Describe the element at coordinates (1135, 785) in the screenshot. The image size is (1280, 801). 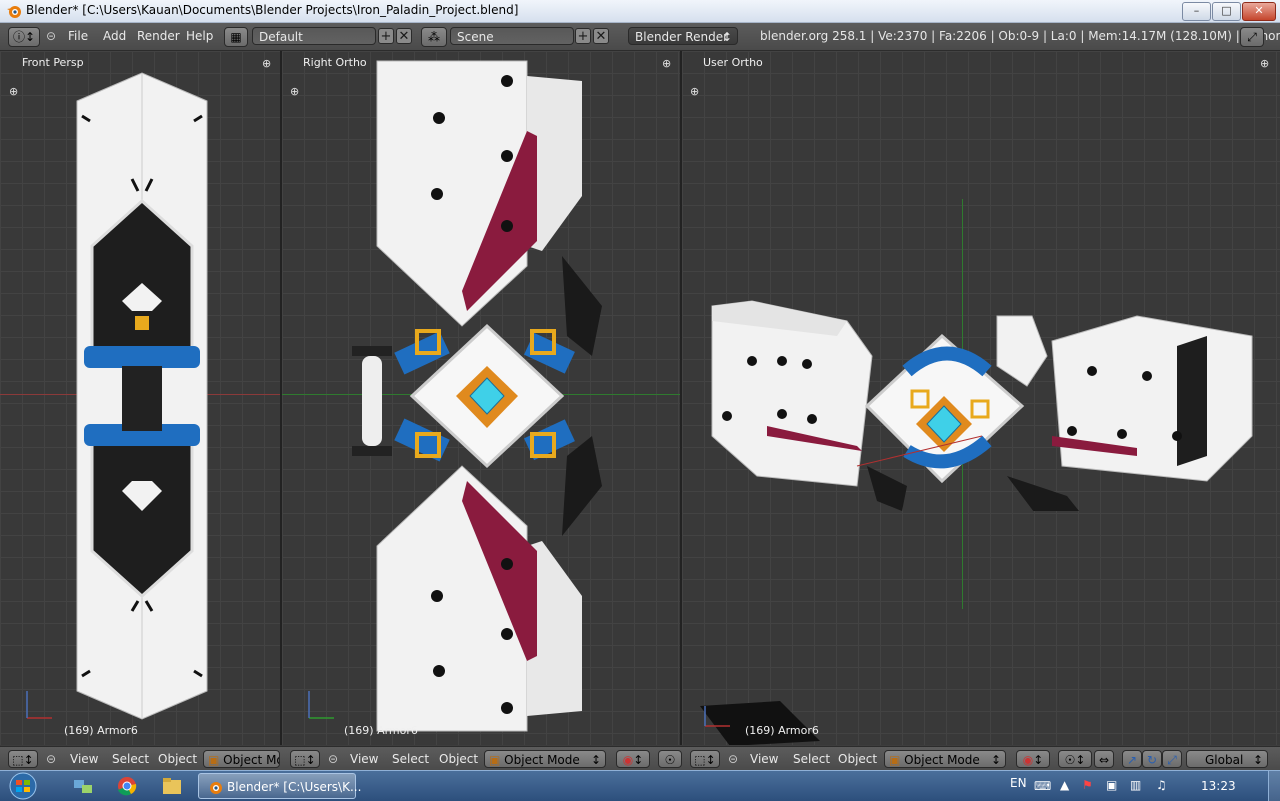
I see `network-icon: ▥` at that location.